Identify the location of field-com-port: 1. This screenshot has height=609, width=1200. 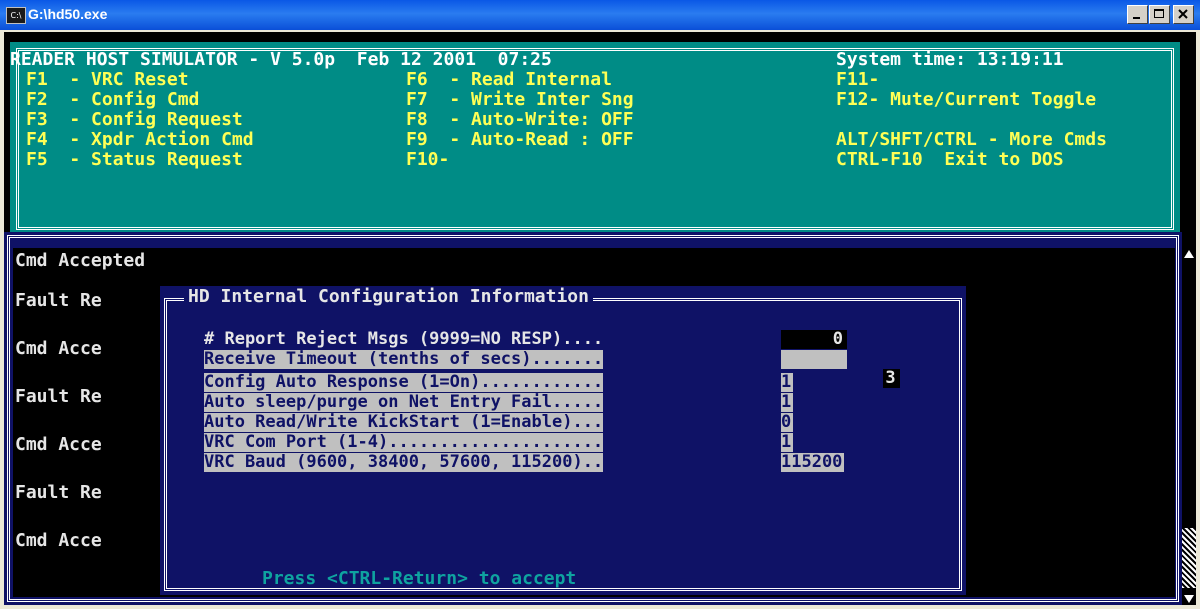
(787, 442).